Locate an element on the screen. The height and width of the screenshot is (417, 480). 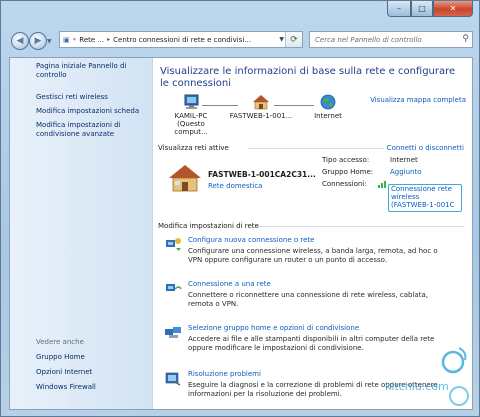
troubleshoot-icon is located at coordinates (173, 379).